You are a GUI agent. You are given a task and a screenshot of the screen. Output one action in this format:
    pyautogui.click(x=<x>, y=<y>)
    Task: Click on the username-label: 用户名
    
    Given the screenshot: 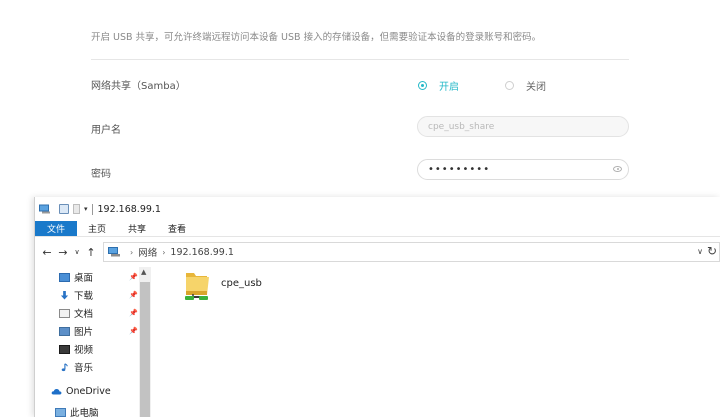 What is the action you would take?
    pyautogui.click(x=106, y=130)
    